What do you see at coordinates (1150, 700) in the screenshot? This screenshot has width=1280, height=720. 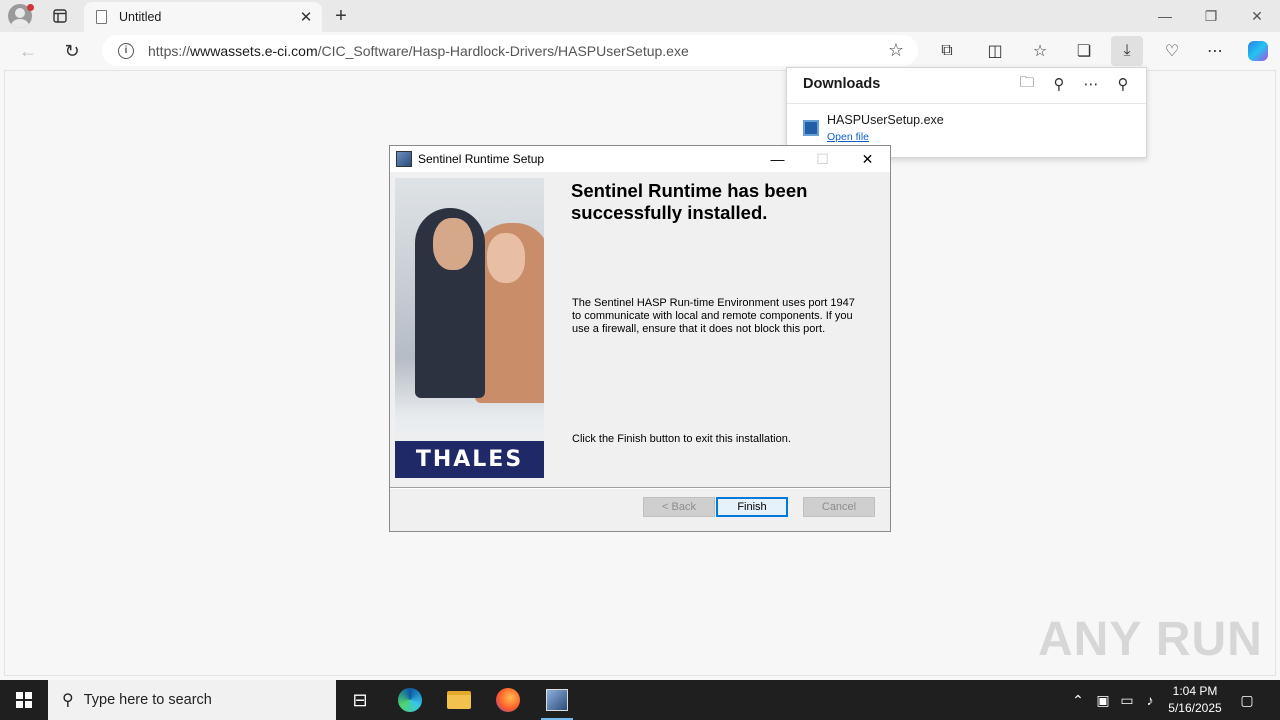 I see `volume-icon: ♪` at bounding box center [1150, 700].